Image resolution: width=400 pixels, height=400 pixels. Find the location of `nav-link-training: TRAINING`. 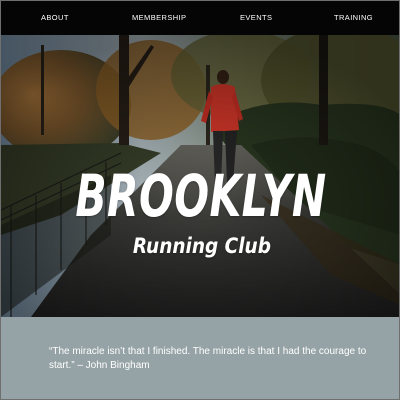

nav-link-training: TRAINING is located at coordinates (353, 17).